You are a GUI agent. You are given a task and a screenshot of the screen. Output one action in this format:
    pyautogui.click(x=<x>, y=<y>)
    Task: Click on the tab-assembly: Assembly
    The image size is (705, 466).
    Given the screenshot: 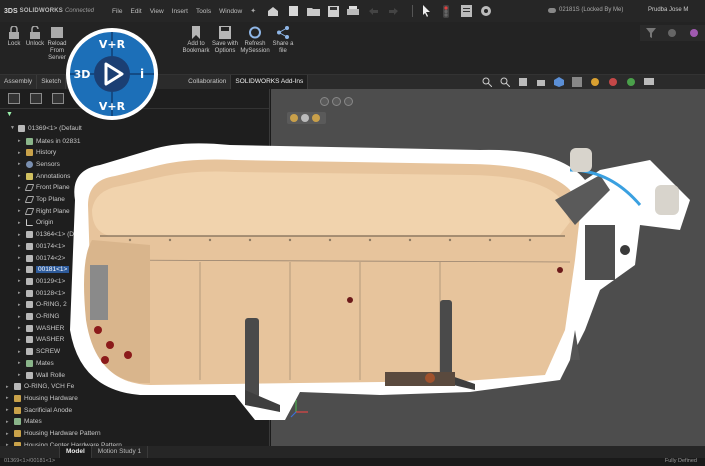 What is the action you would take?
    pyautogui.click(x=19, y=82)
    